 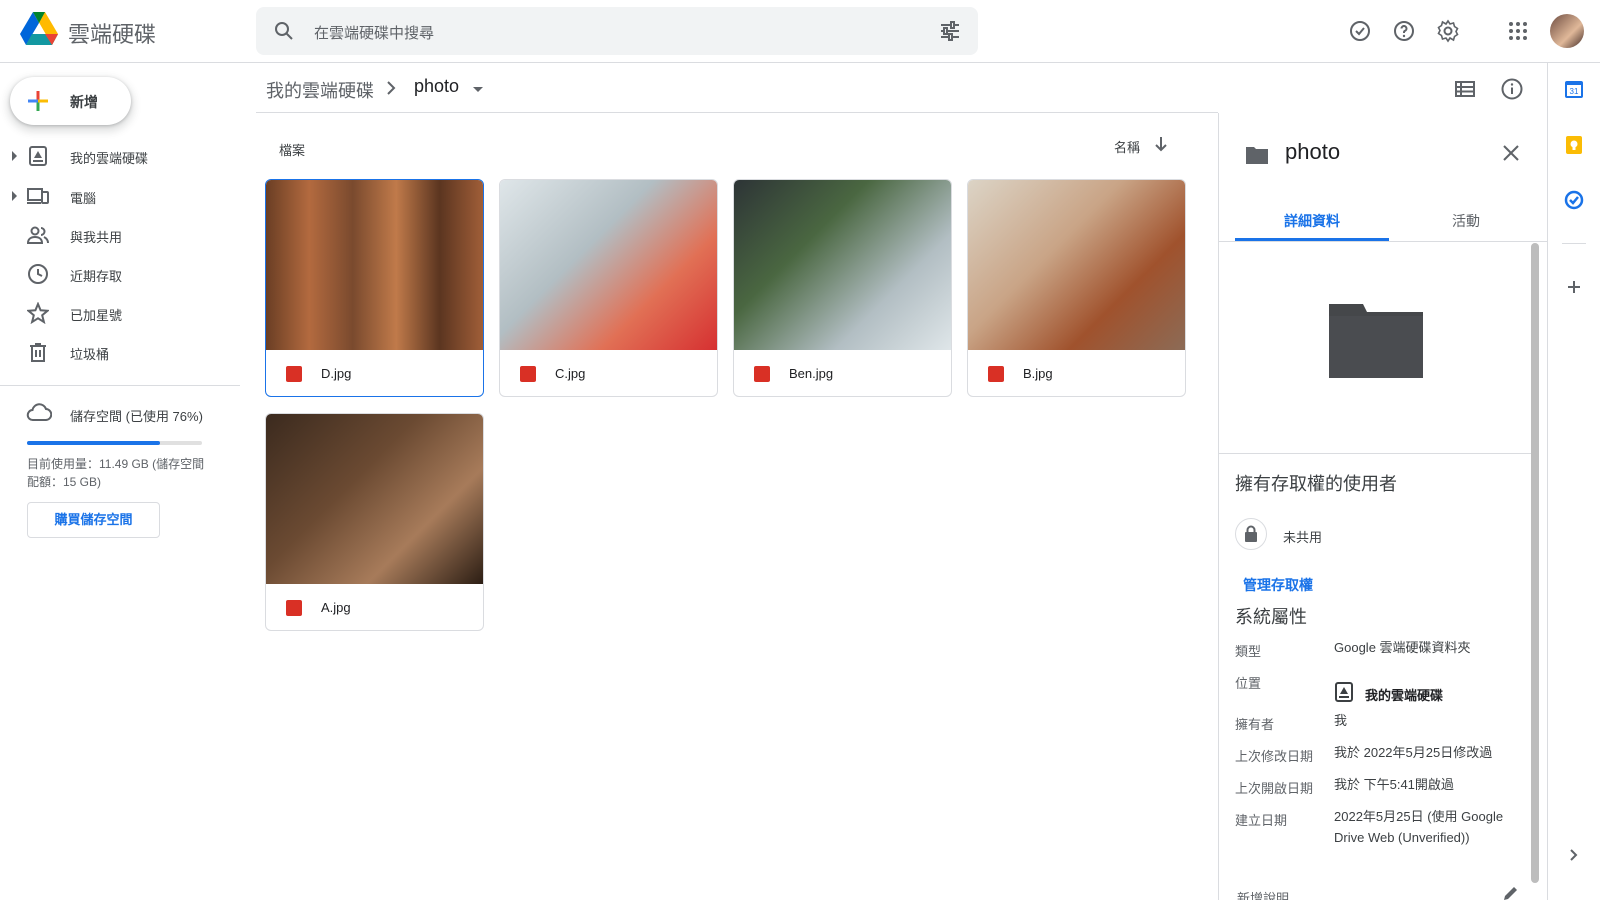 I want to click on account-avatar, so click(x=1567, y=31).